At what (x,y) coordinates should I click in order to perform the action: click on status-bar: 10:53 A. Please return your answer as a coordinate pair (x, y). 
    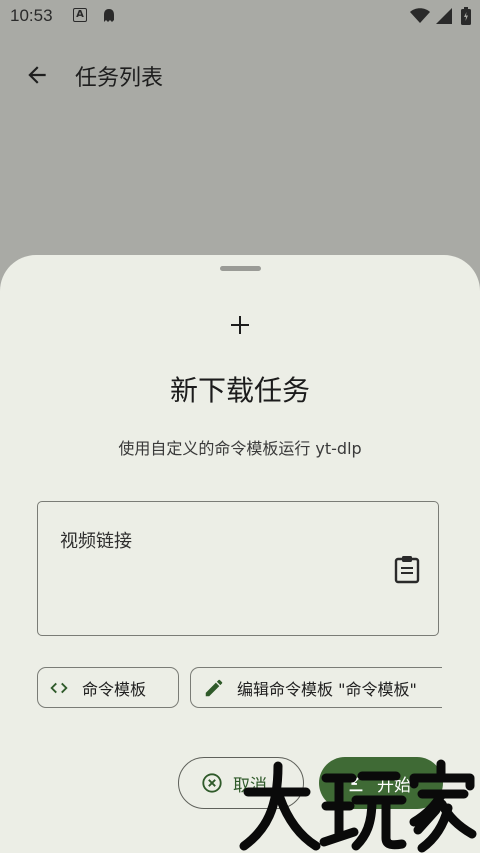
    Looking at the image, I should click on (240, 17).